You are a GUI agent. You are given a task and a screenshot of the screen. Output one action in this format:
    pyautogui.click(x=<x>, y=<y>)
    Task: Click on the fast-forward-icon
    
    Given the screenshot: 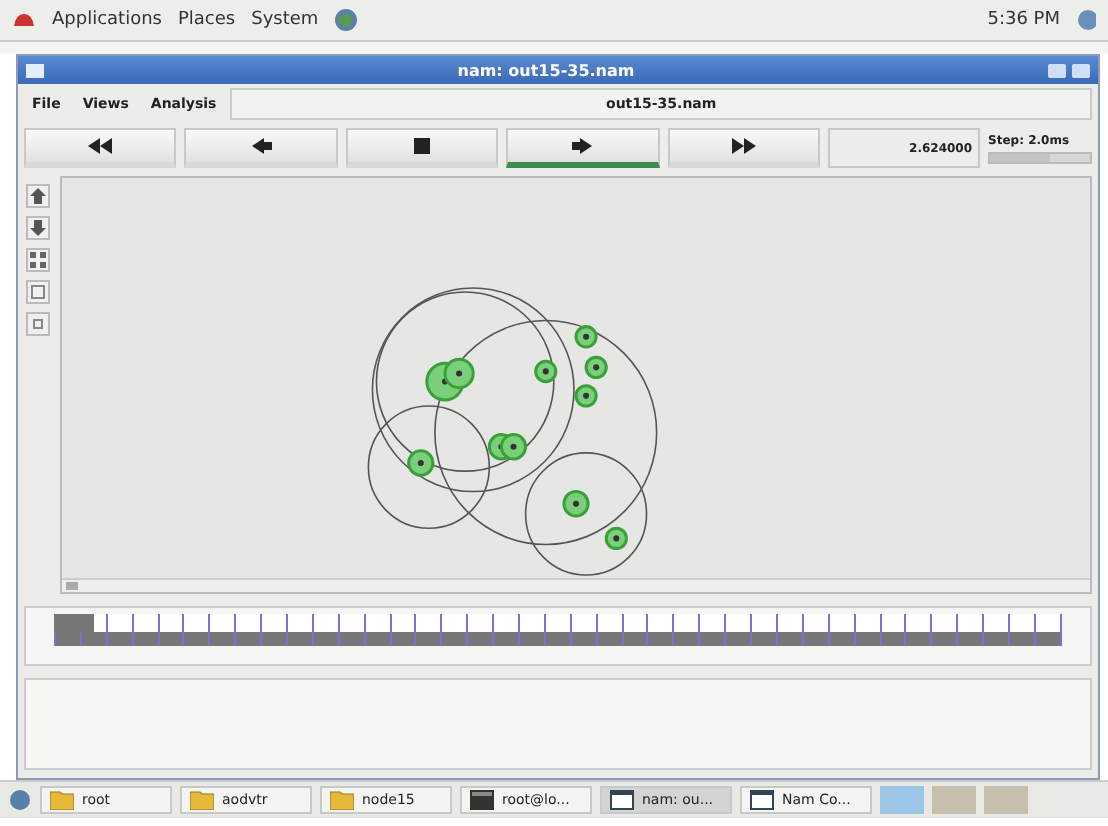 What is the action you would take?
    pyautogui.click(x=743, y=146)
    